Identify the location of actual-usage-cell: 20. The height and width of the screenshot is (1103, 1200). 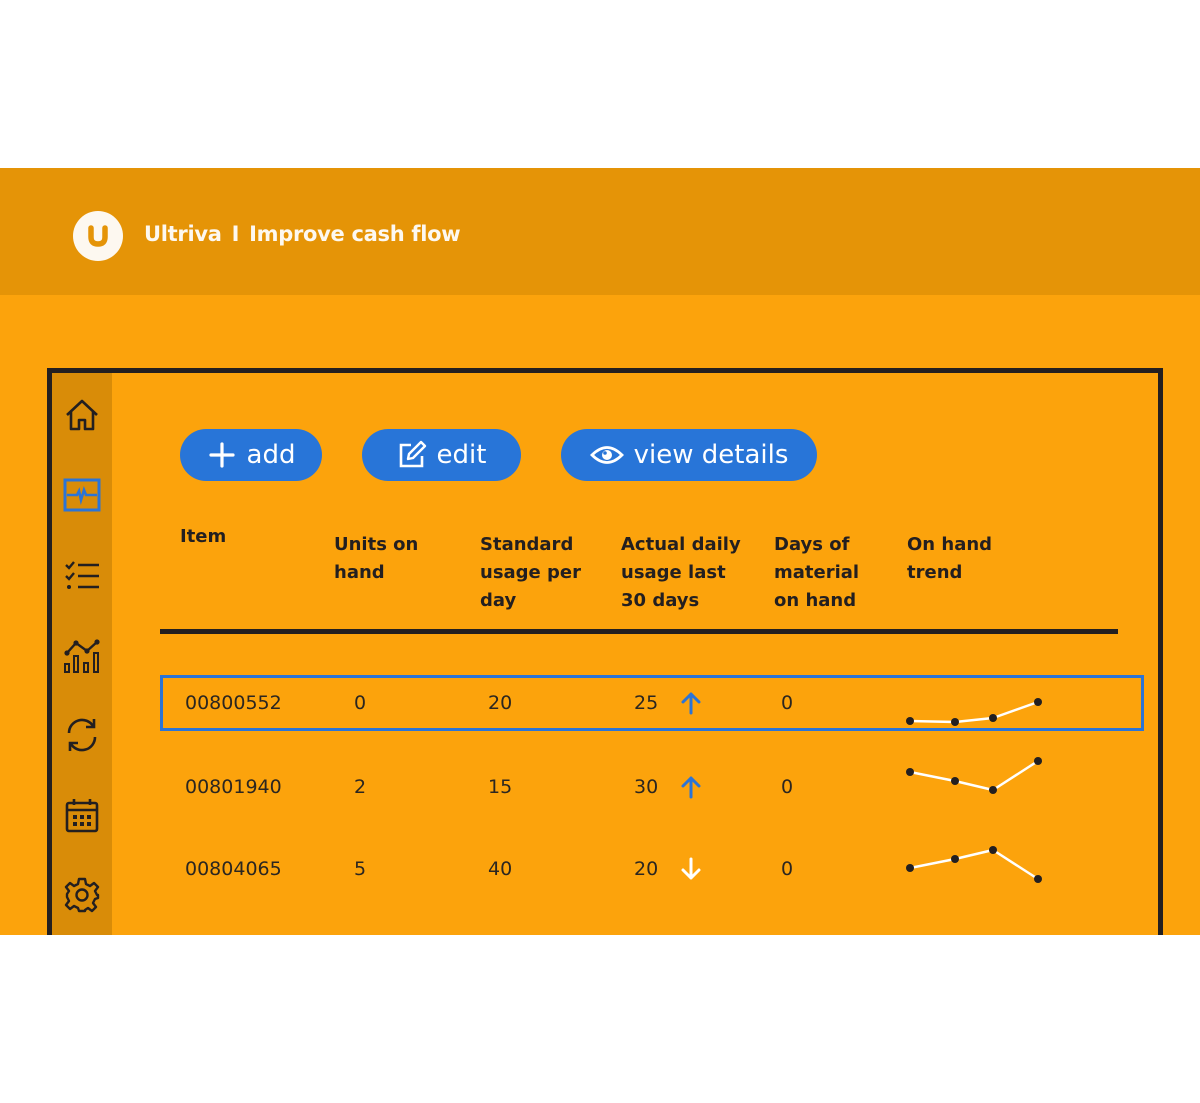
(646, 869).